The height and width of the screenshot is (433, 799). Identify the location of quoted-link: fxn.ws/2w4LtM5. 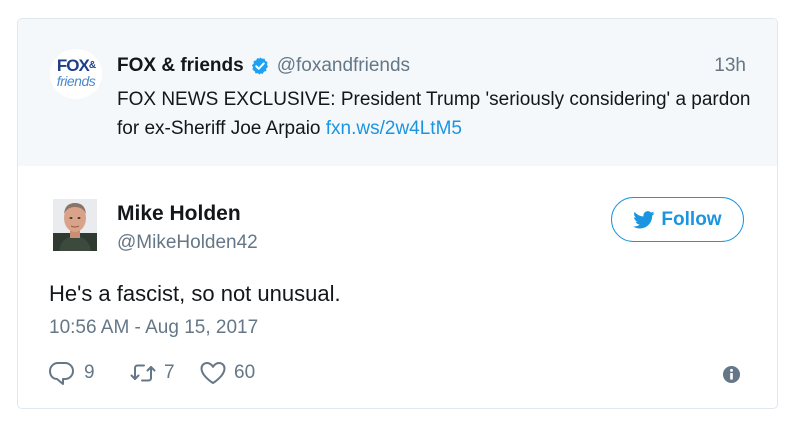
(394, 128).